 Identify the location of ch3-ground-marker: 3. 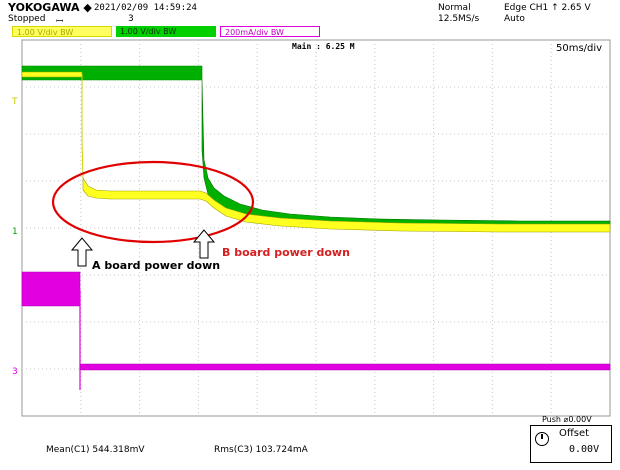
(15, 372).